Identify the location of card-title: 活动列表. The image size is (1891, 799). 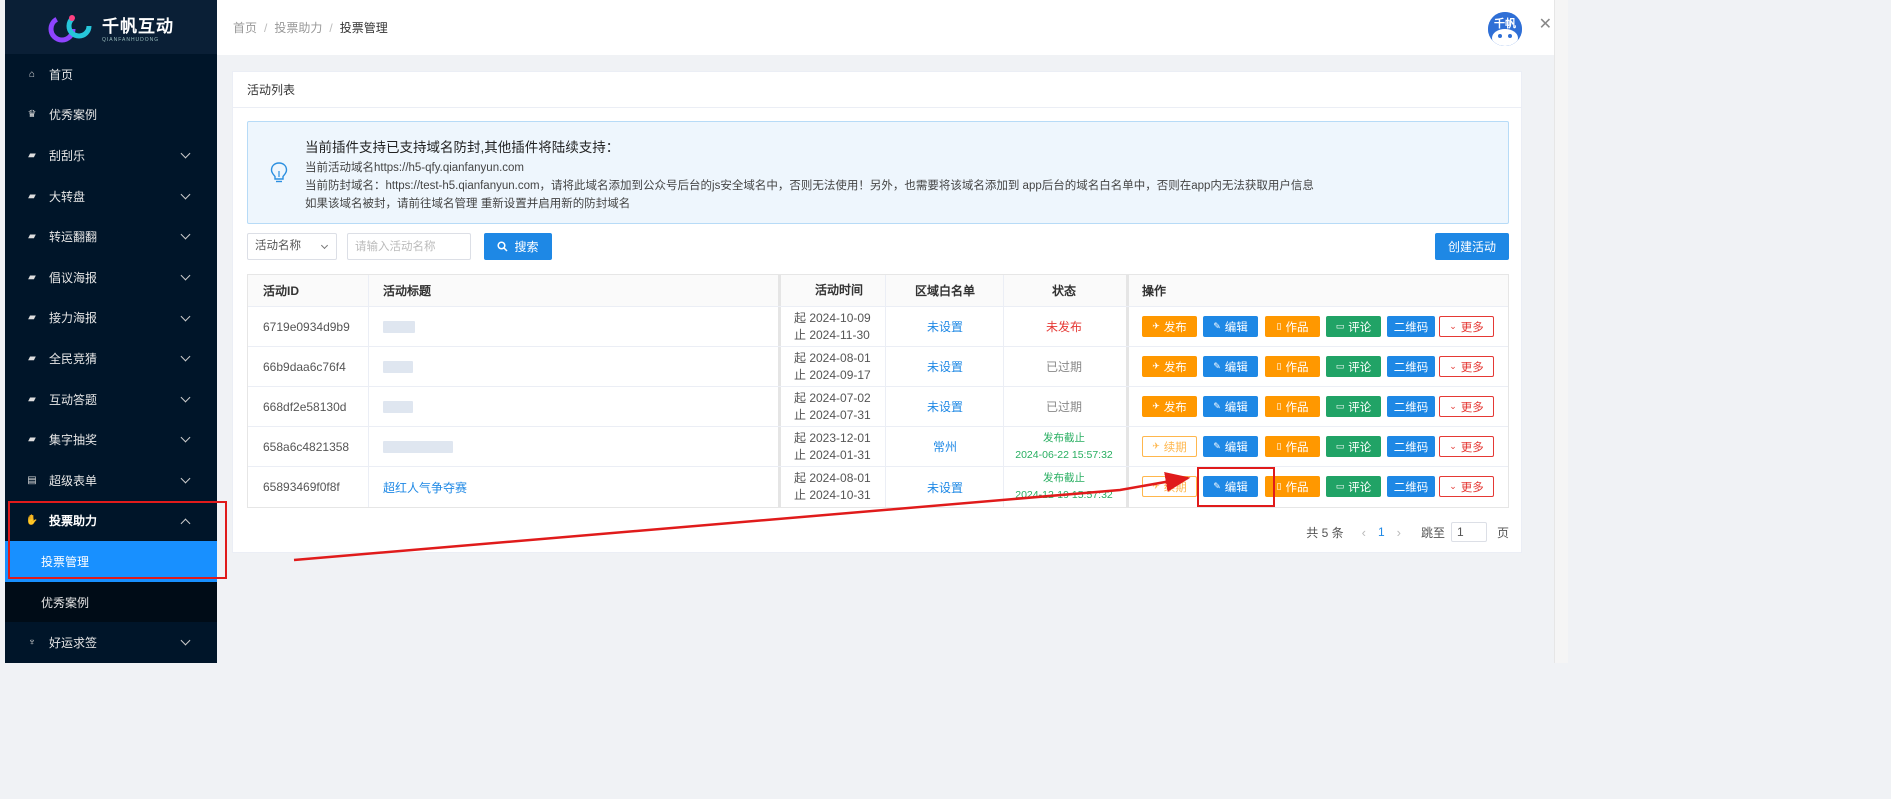
(877, 90).